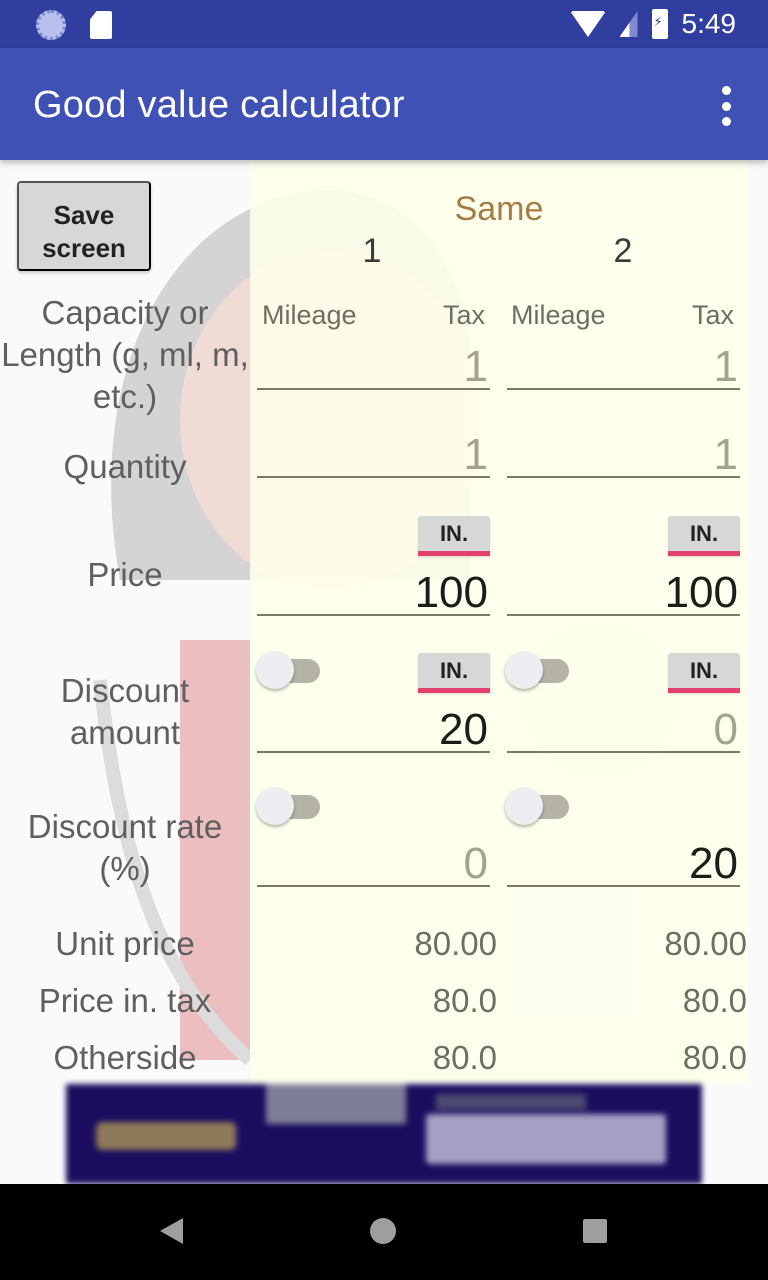  Describe the element at coordinates (84, 226) in the screenshot. I see `save-screen-button: Save screen` at that location.